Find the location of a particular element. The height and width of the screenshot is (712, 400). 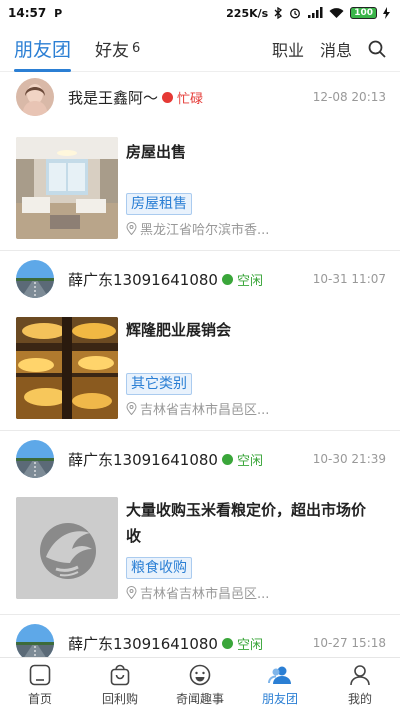

post-header: 薛广东13091641080 空闲 10-31 11:07 is located at coordinates (201, 279).